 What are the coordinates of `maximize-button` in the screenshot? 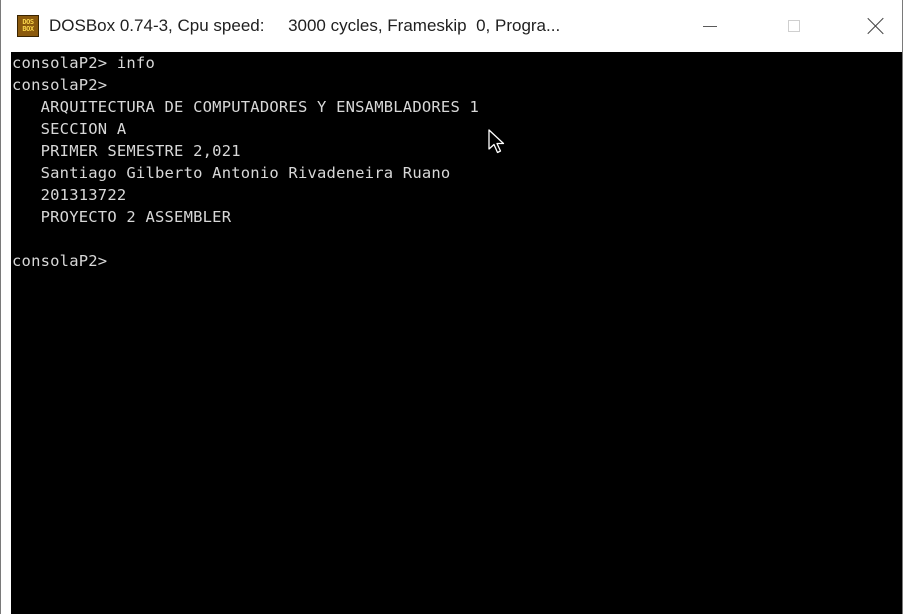 It's located at (794, 26).